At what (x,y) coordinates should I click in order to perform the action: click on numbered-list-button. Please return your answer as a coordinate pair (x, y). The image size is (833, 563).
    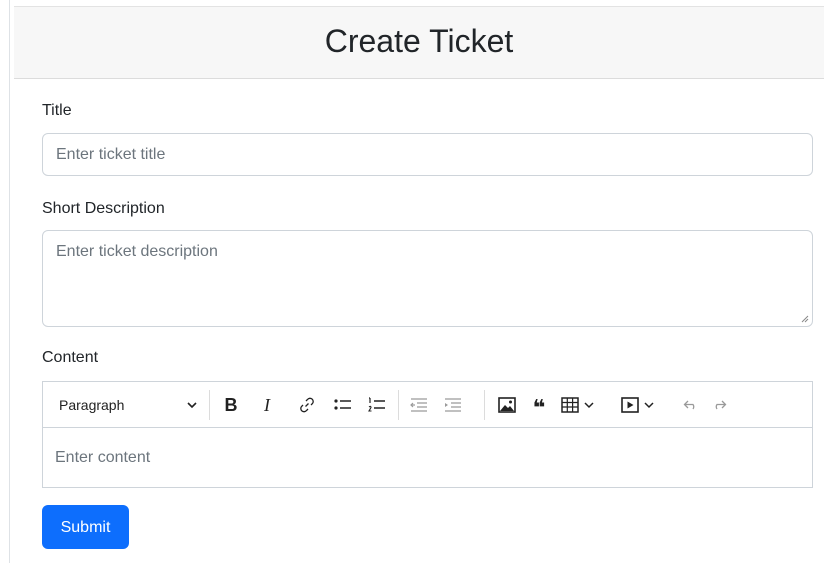
    Looking at the image, I should click on (377, 405).